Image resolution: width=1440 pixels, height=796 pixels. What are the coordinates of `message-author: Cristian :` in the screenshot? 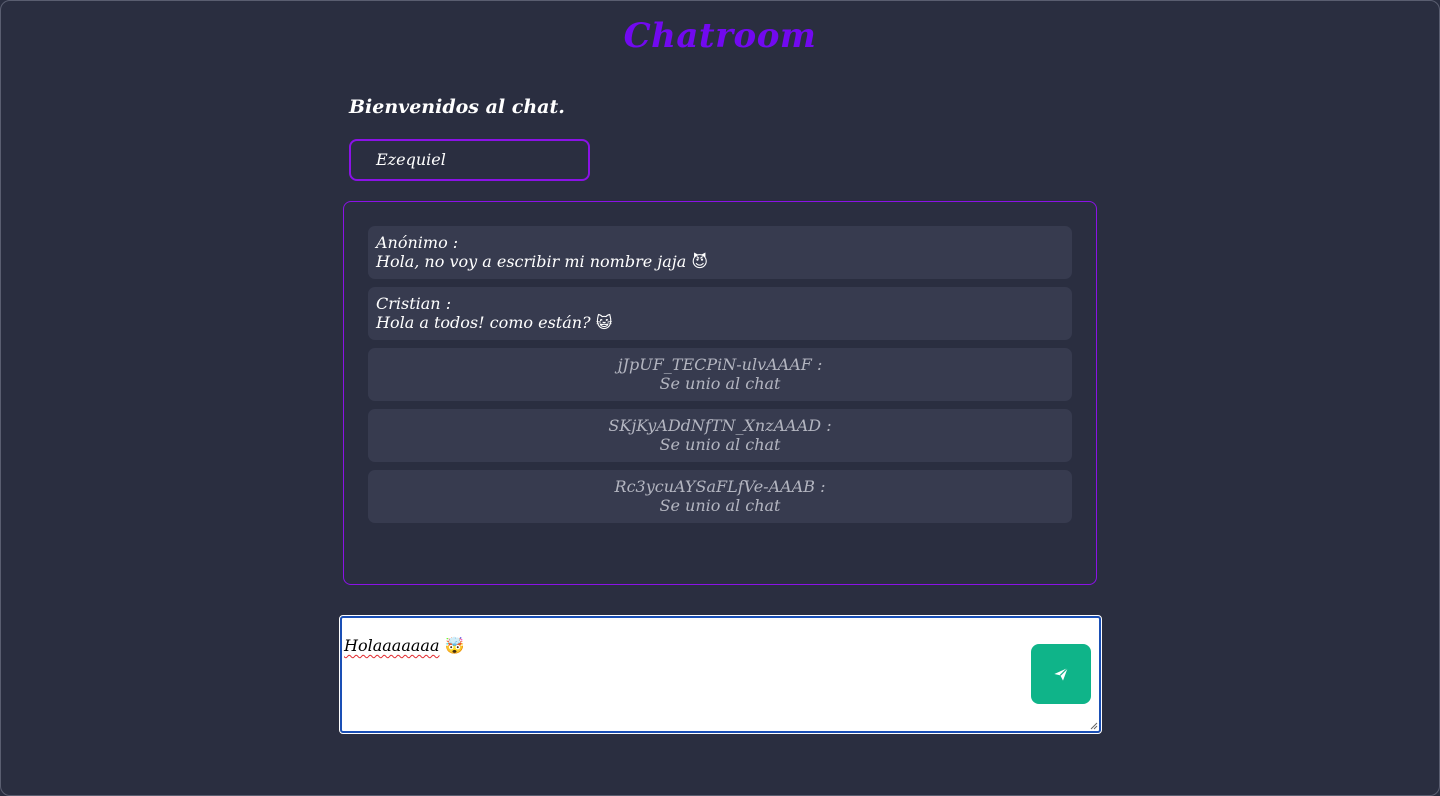 It's located at (414, 303).